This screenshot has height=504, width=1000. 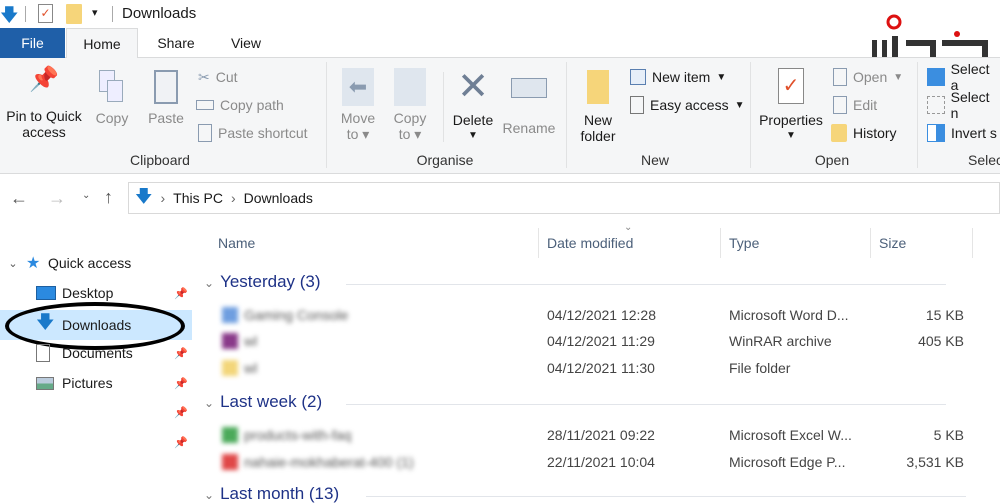 What do you see at coordinates (13, 263) in the screenshot?
I see `chevron-down-icon: ⌄` at bounding box center [13, 263].